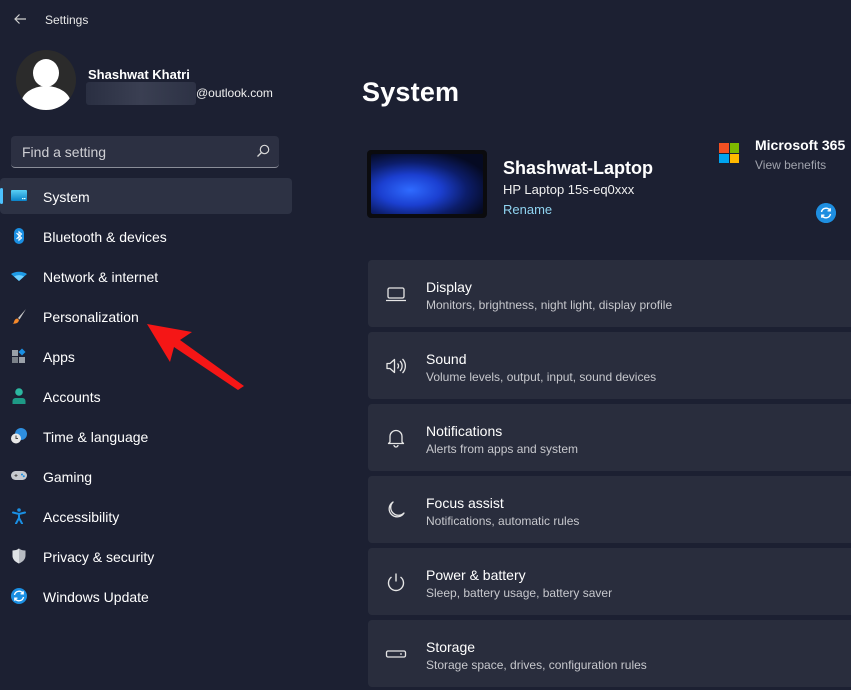 Image resolution: width=851 pixels, height=690 pixels. Describe the element at coordinates (19, 276) in the screenshot. I see `wifi-icon` at that location.